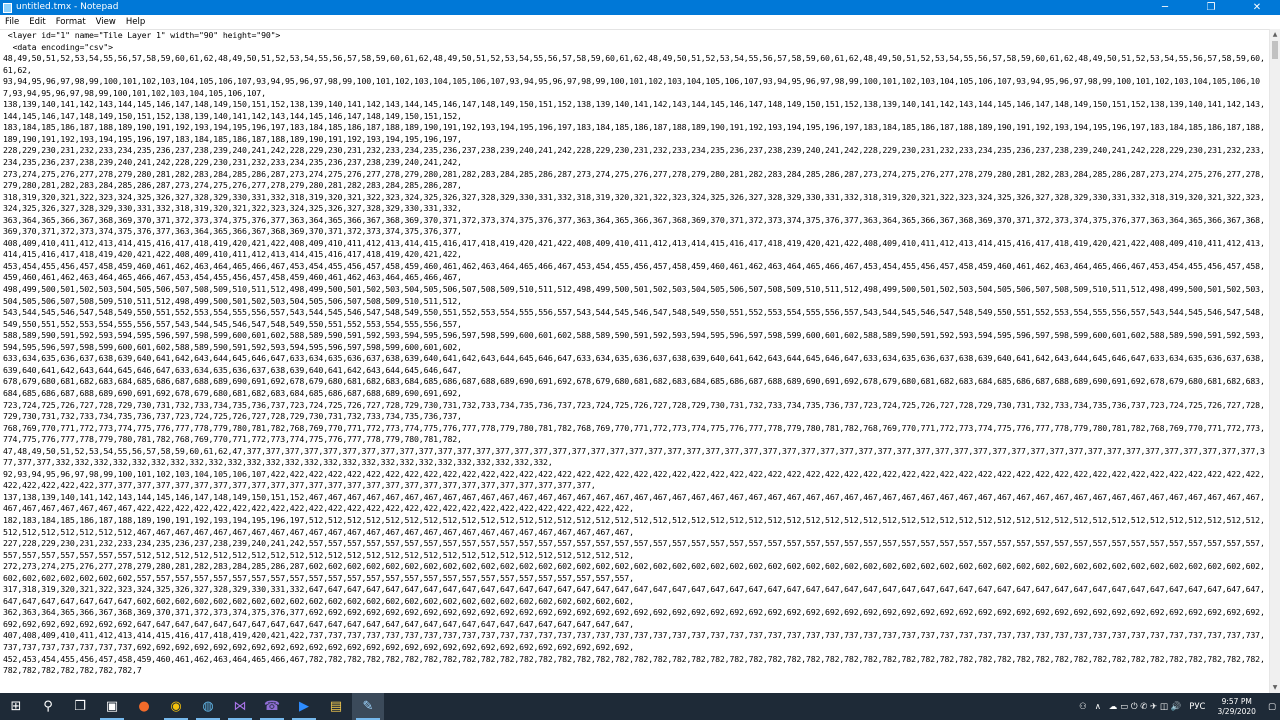  Describe the element at coordinates (71, 22) in the screenshot. I see `menu-format: Format` at that location.